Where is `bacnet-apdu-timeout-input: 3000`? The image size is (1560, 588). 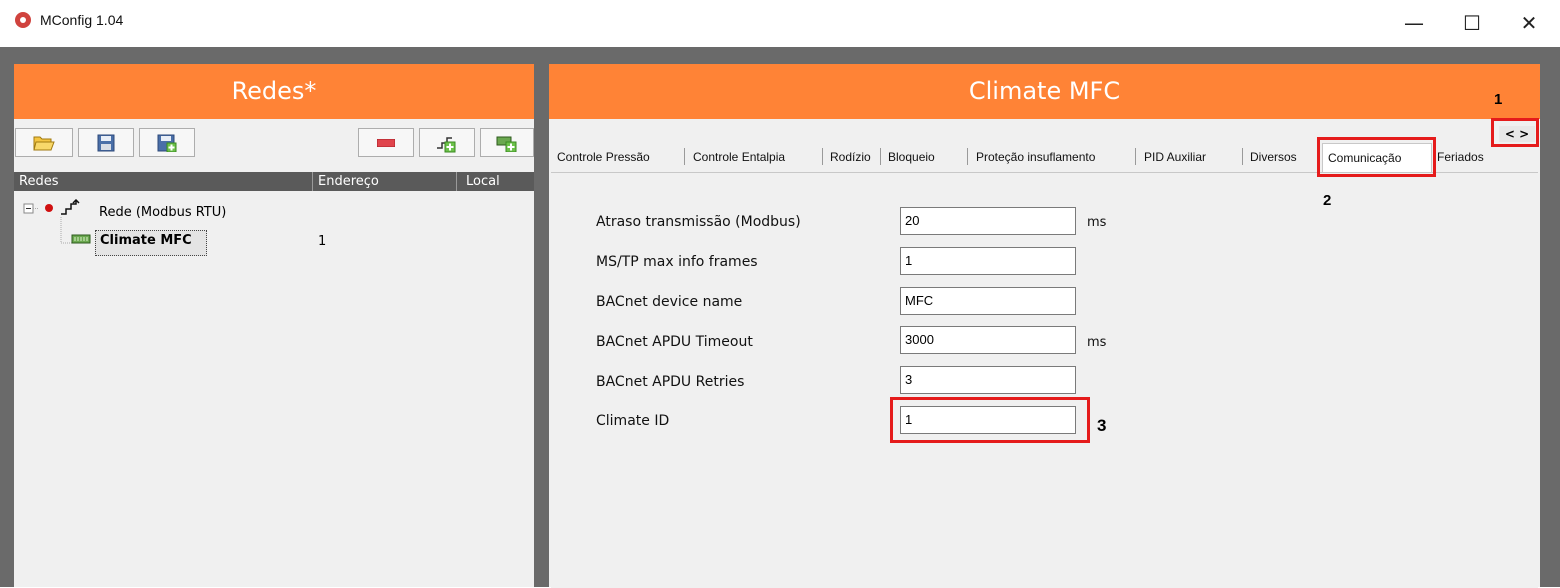
bacnet-apdu-timeout-input: 3000 is located at coordinates (988, 340).